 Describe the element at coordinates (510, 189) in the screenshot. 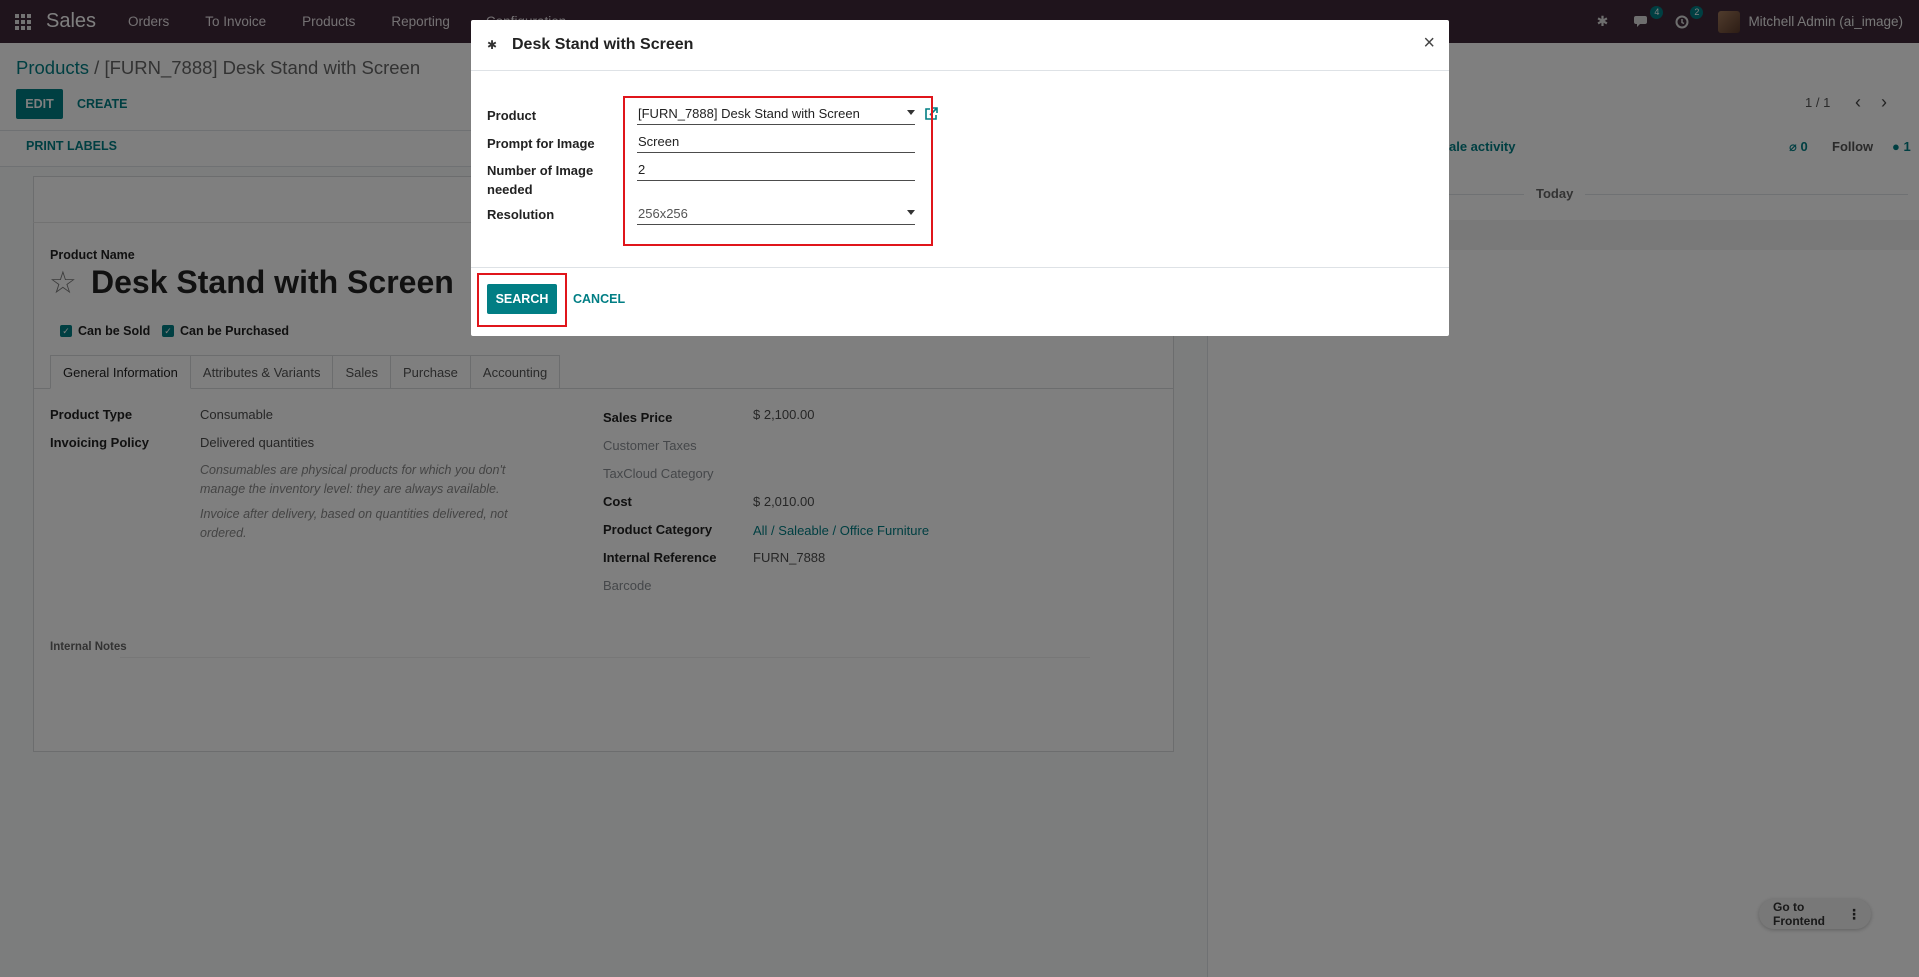

I see `image-count-label-line2: needed` at that location.